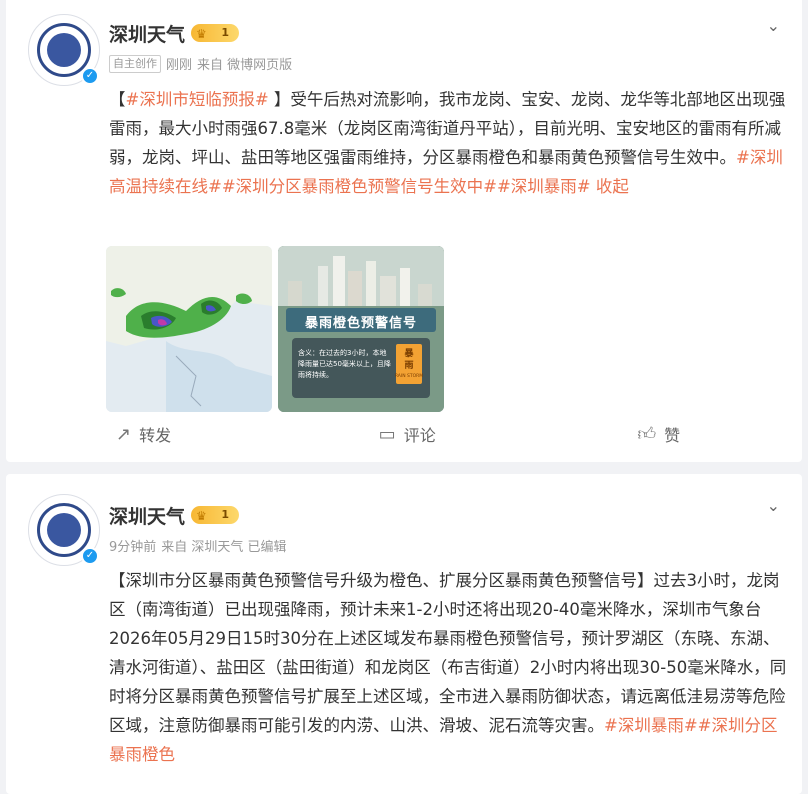  What do you see at coordinates (419, 435) in the screenshot?
I see `comment-label: 评论` at bounding box center [419, 435].